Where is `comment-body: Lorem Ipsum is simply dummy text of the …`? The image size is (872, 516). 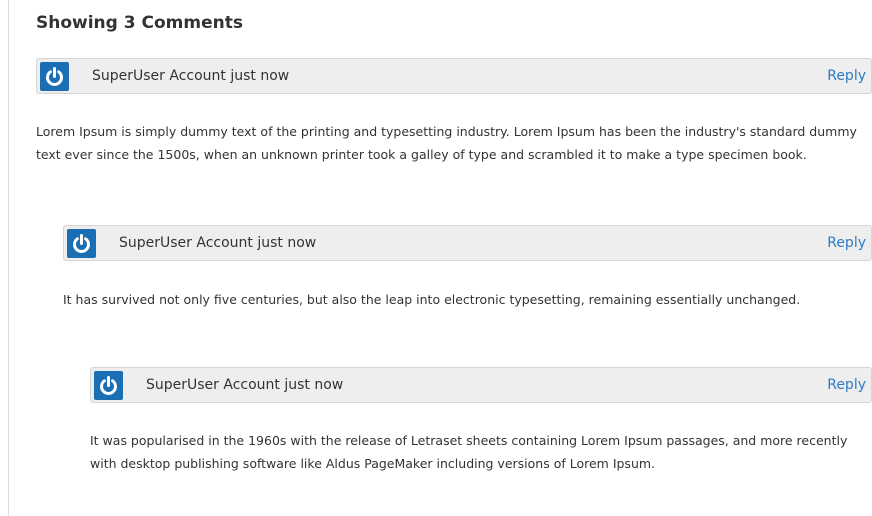
comment-body: Lorem Ipsum is simply dummy text of the … is located at coordinates (446, 143).